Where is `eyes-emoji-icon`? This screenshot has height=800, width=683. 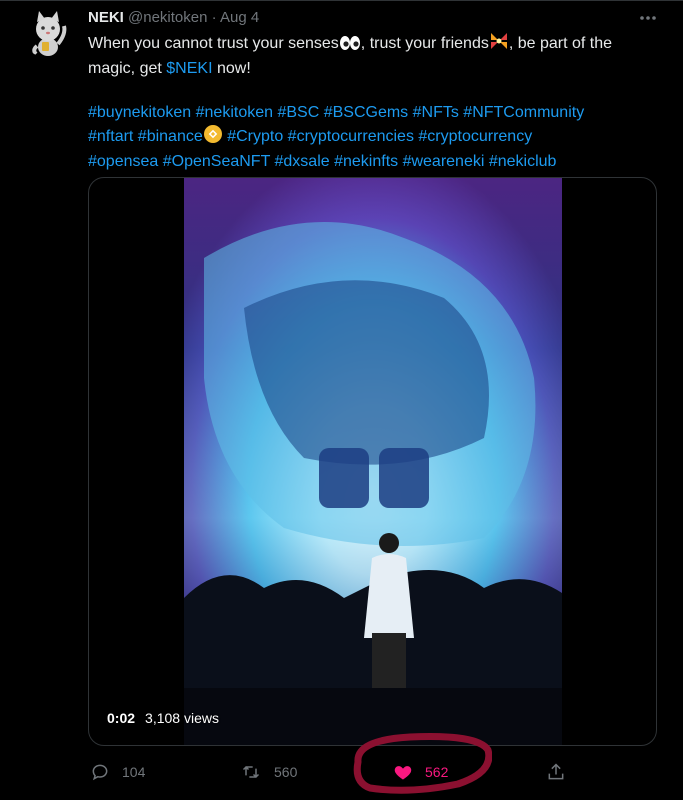
eyes-emoji-icon is located at coordinates (350, 46).